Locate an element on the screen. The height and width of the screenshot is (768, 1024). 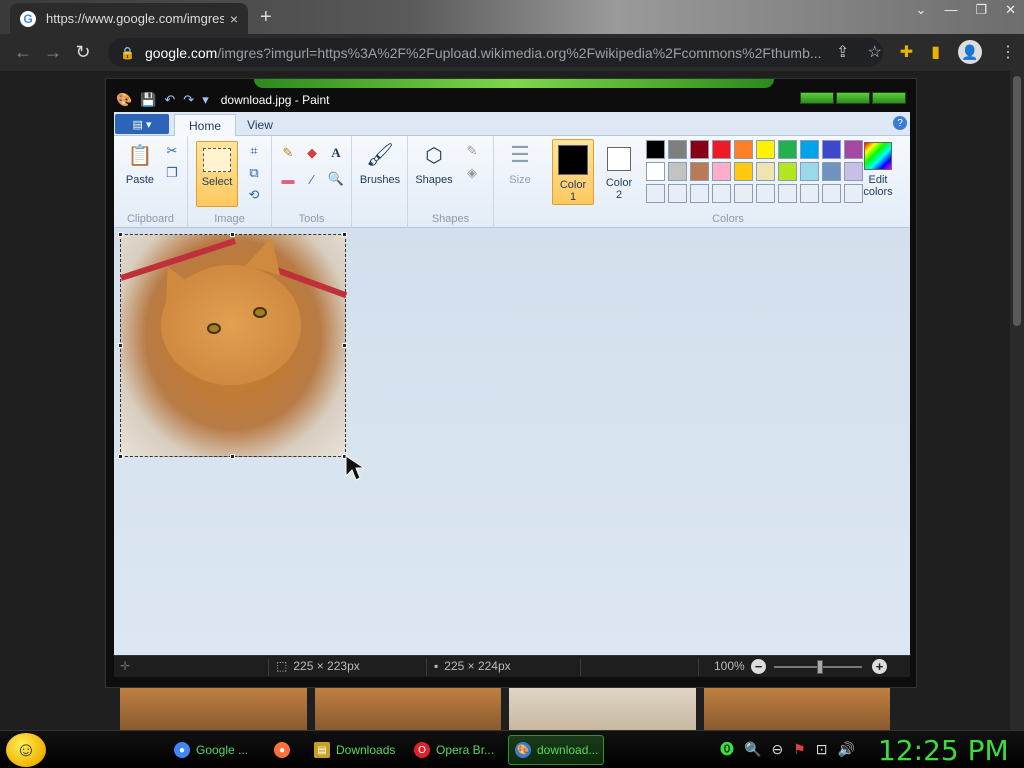
taskbar-item-downloads: ▤ Downloads is located at coordinates (354, 750).